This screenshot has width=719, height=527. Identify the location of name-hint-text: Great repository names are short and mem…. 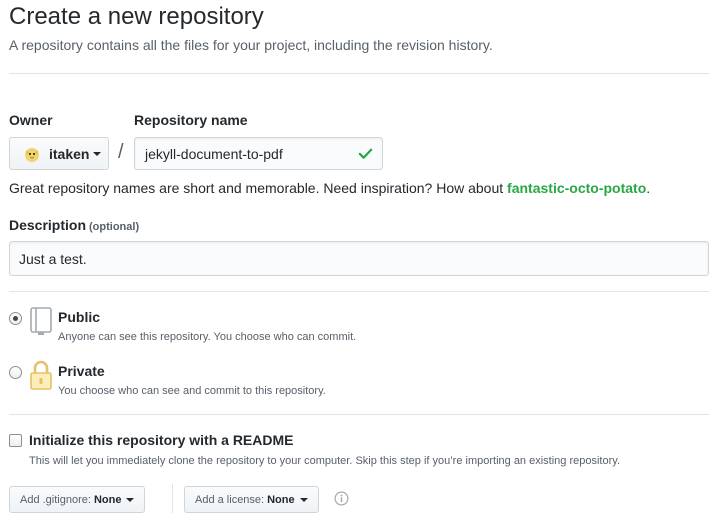
(258, 188).